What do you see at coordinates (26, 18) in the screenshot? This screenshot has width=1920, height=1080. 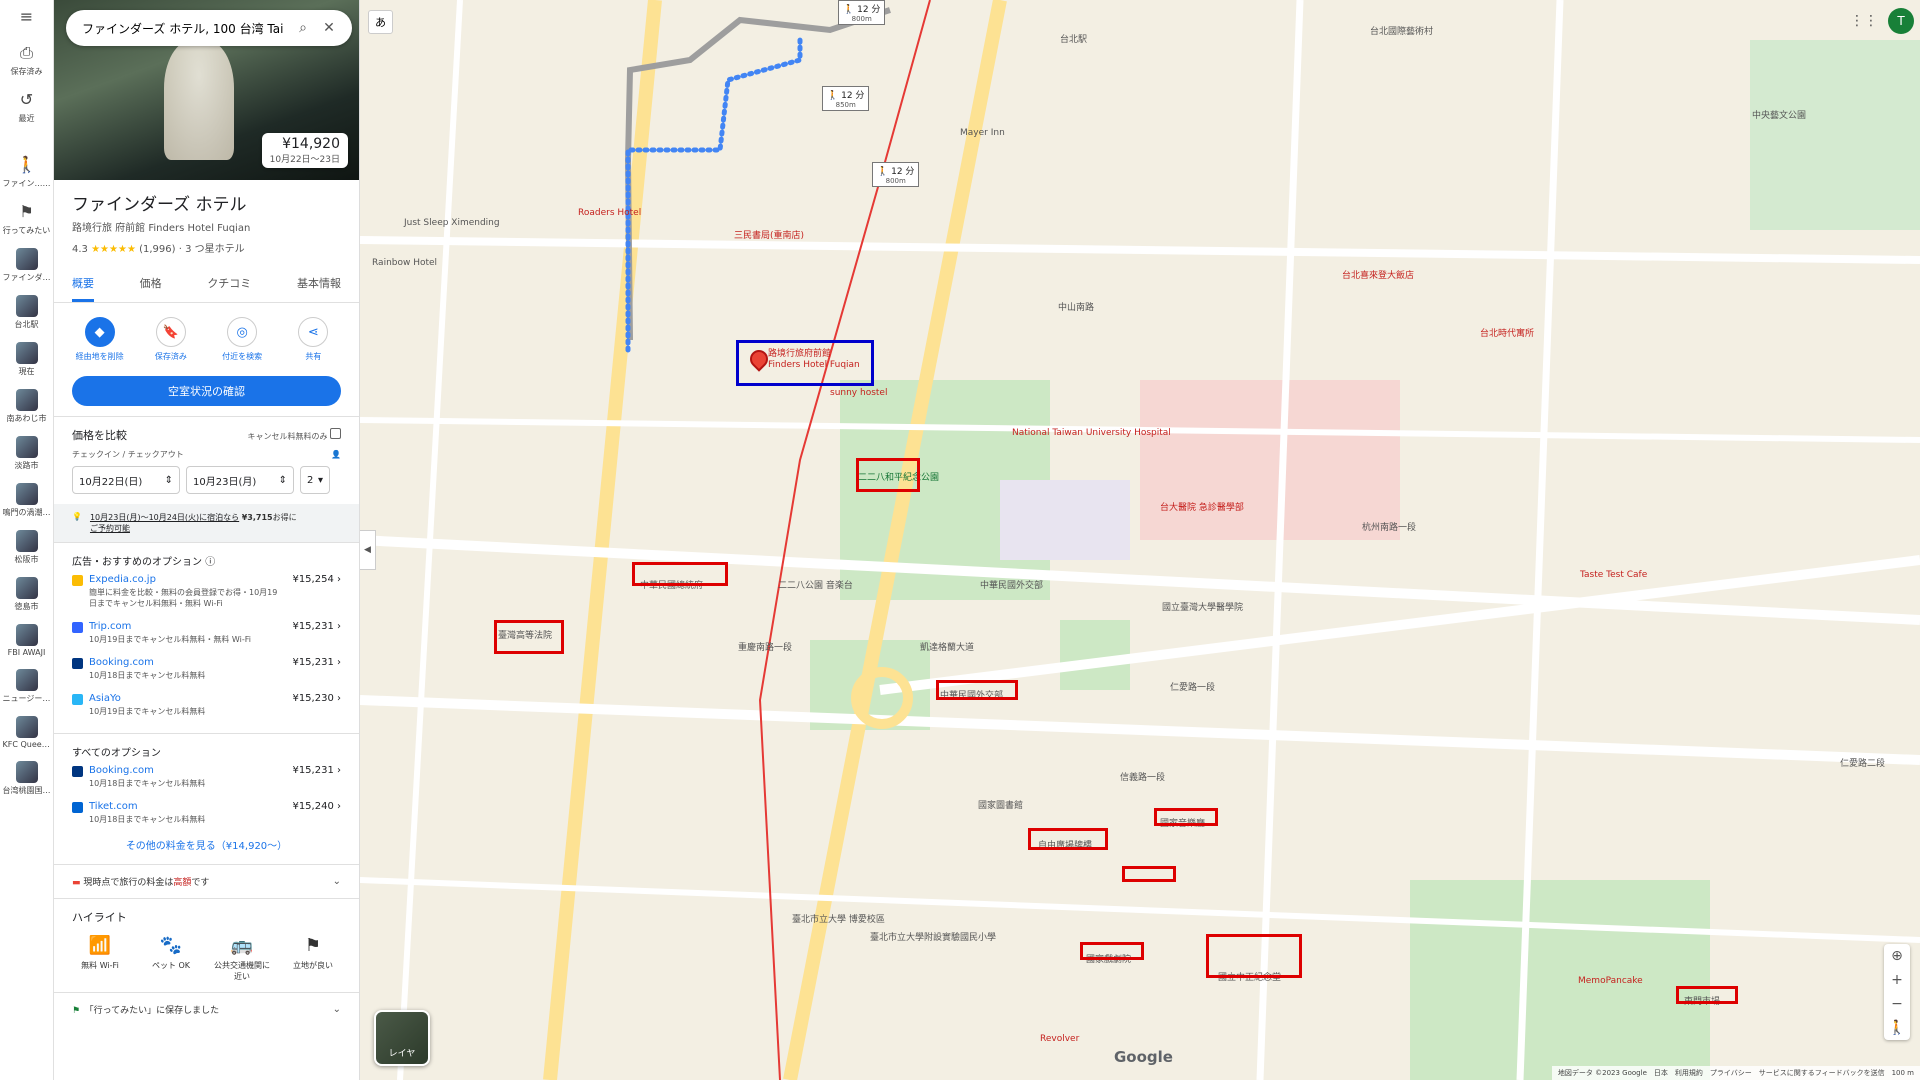 I see `rail-item: ≡` at bounding box center [26, 18].